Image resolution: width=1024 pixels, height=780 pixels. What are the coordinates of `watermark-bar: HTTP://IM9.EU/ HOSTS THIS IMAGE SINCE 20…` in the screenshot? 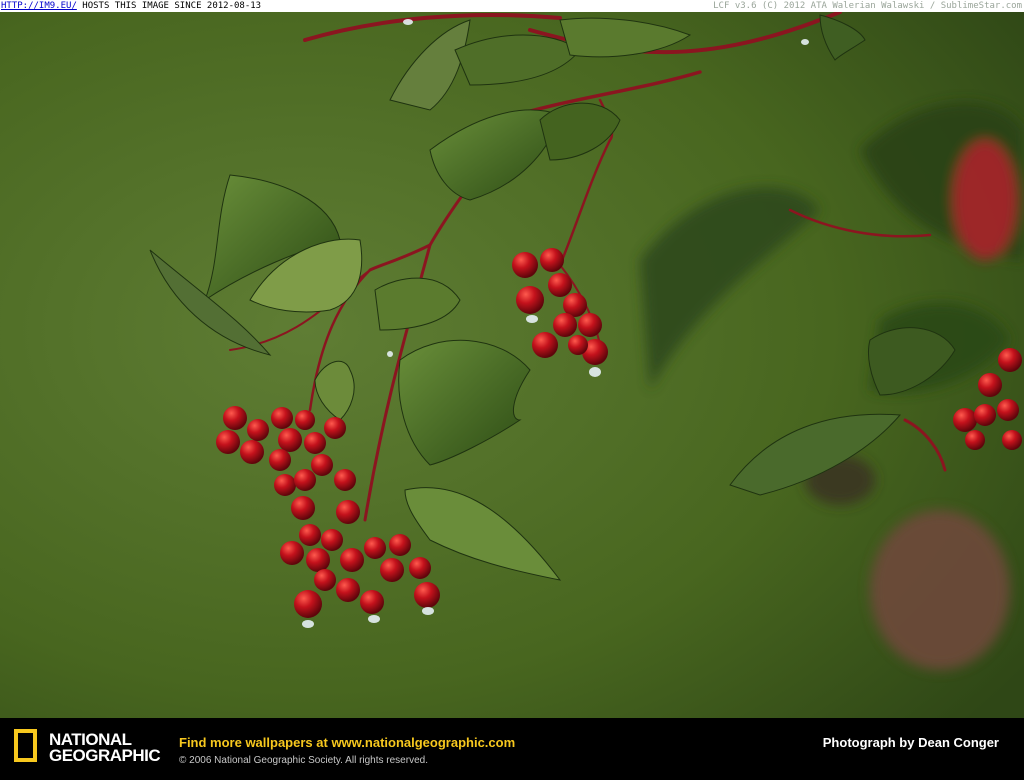 It's located at (512, 6).